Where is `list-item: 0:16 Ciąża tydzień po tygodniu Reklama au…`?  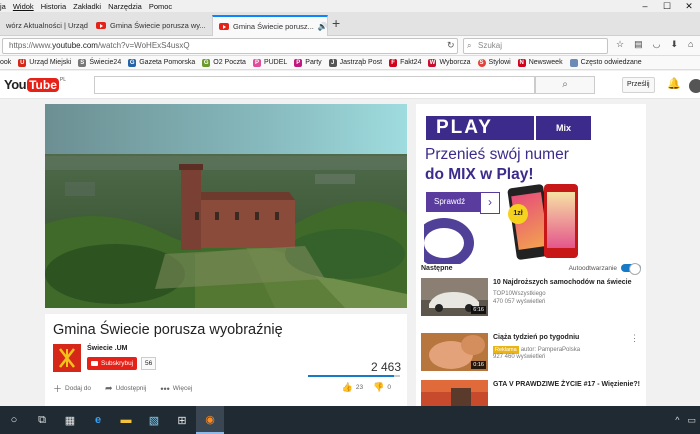
list-item: 0:16 Ciąża tydzień po tygodniu Reklama au… is located at coordinates (531, 353).